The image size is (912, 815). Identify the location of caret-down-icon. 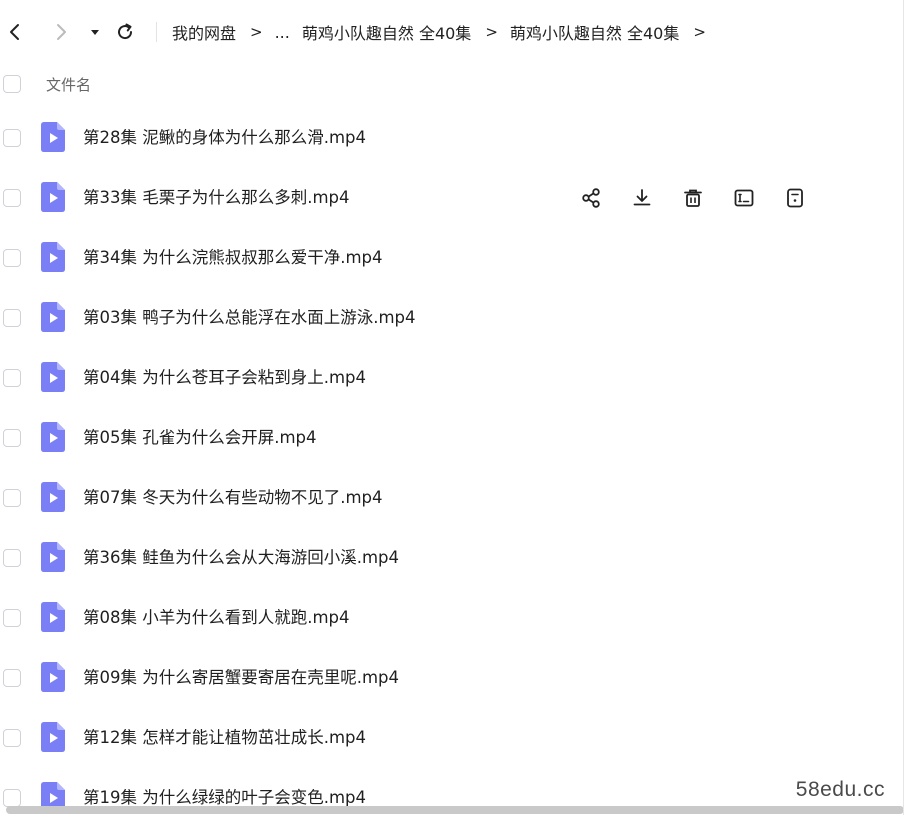
(95, 32).